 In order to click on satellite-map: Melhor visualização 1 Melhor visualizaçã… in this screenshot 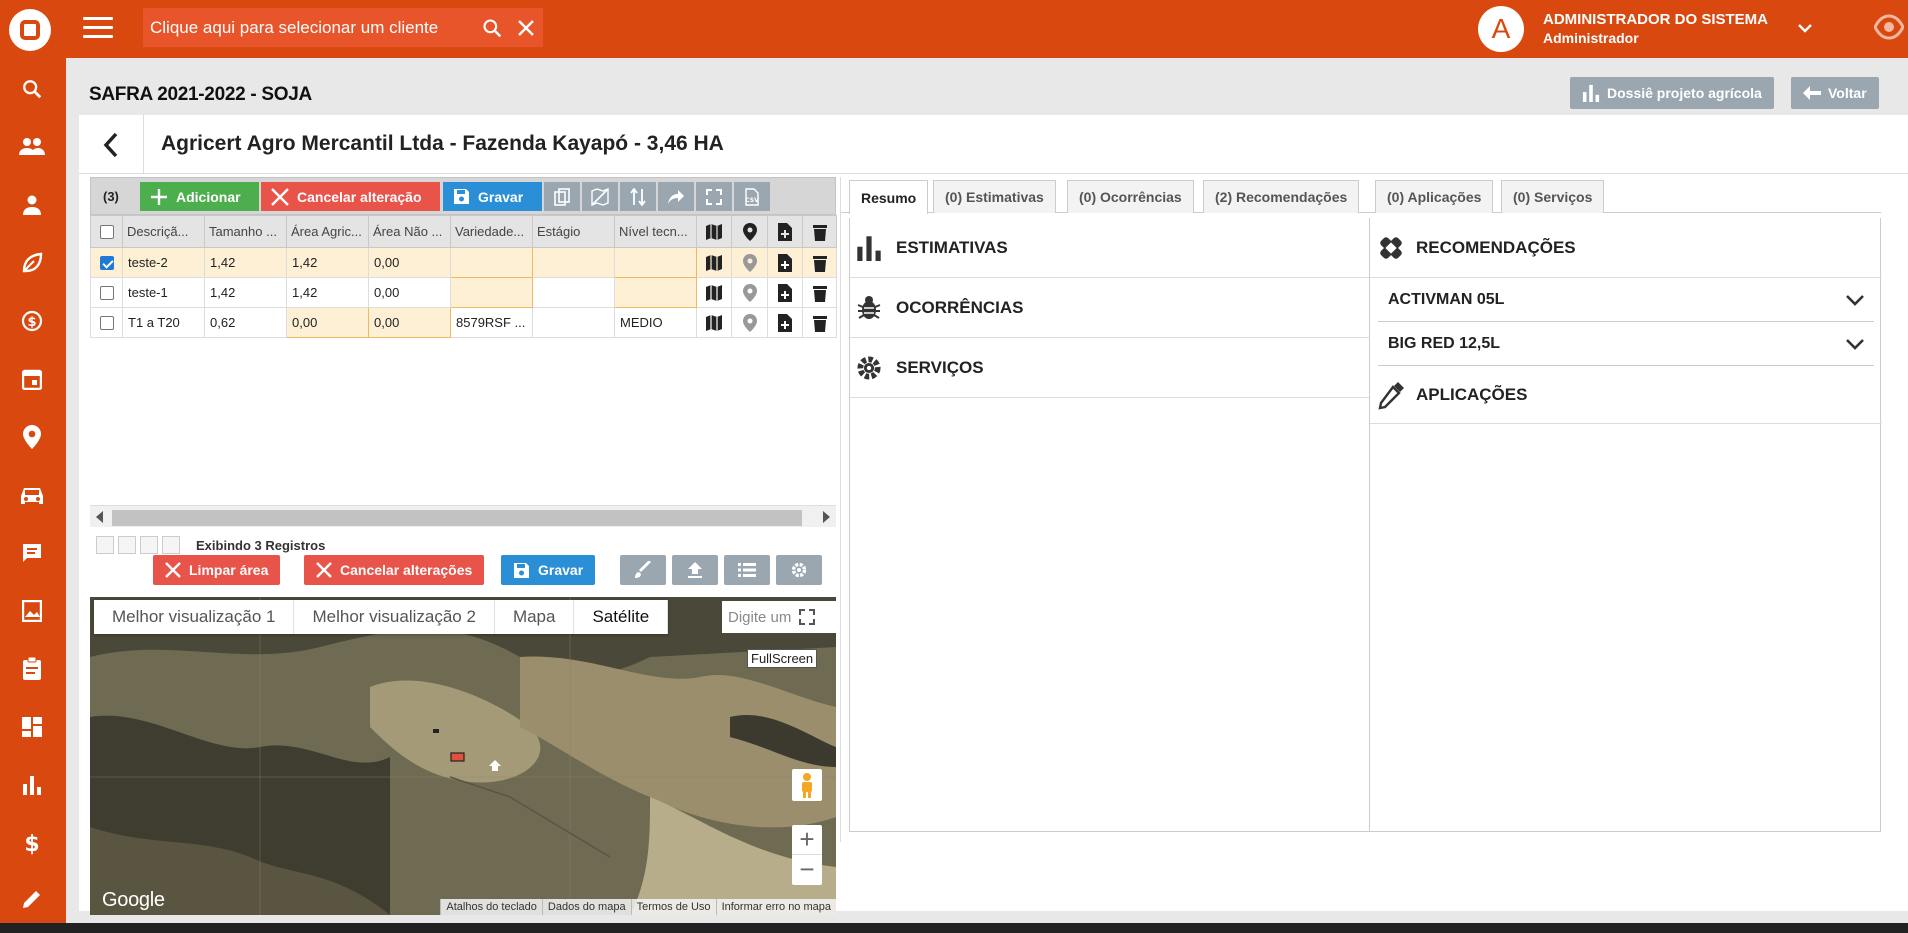, I will do `click(463, 756)`.